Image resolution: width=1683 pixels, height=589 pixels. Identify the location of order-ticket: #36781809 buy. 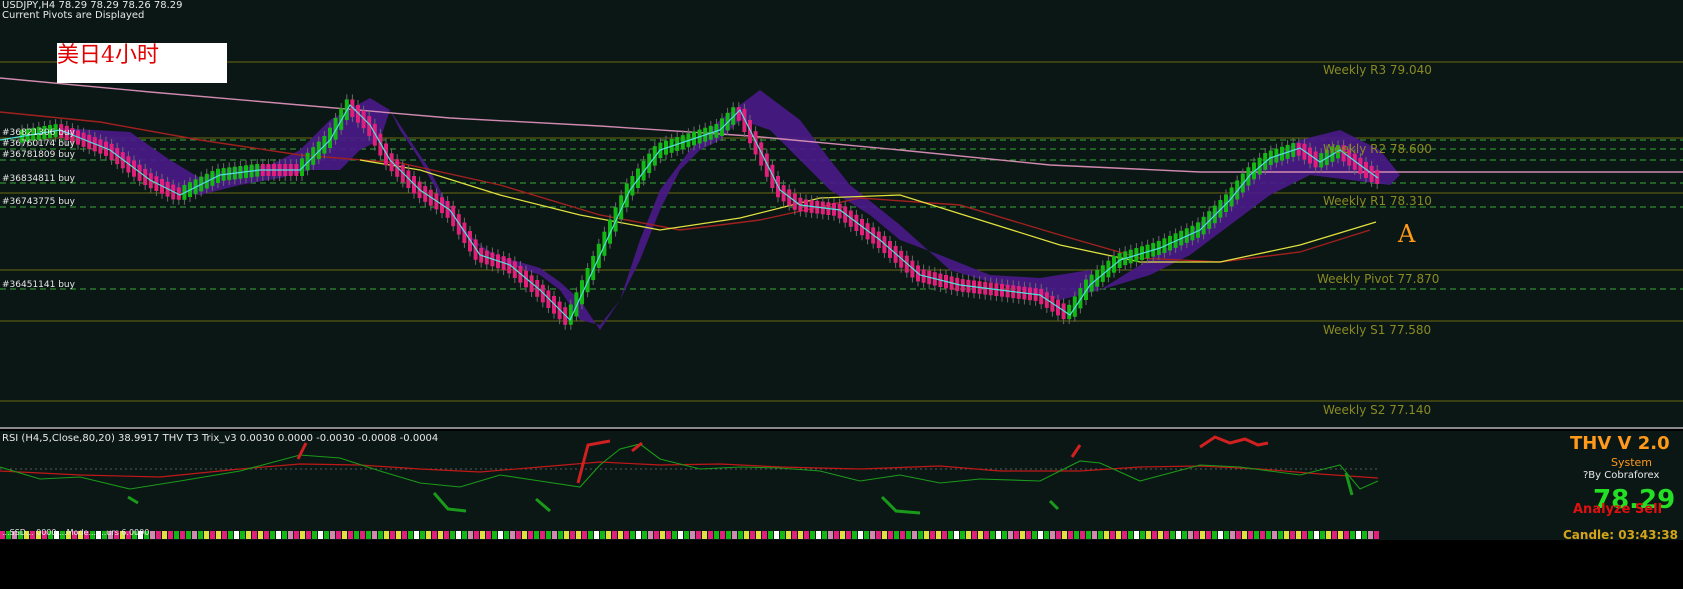
(38, 155).